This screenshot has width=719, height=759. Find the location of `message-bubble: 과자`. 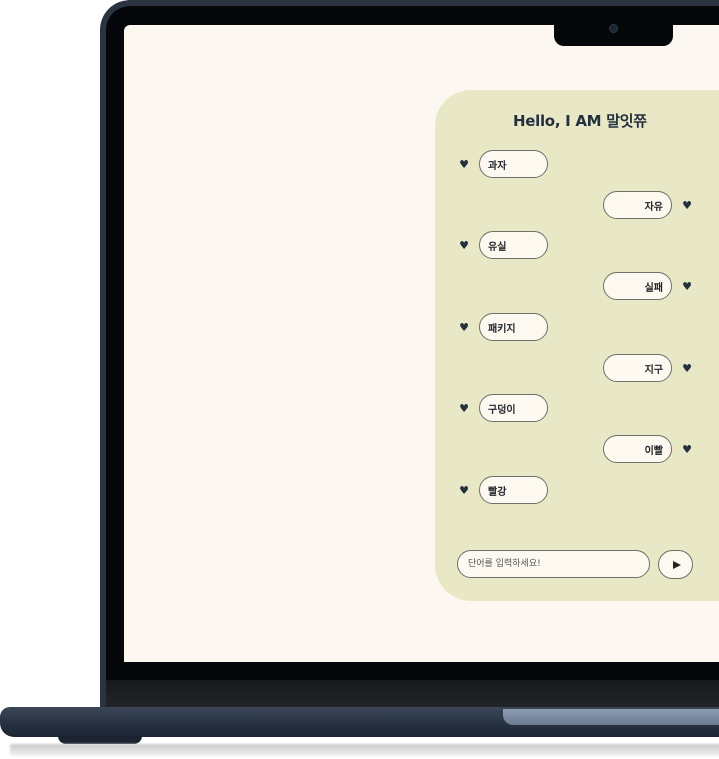

message-bubble: 과자 is located at coordinates (513, 164).